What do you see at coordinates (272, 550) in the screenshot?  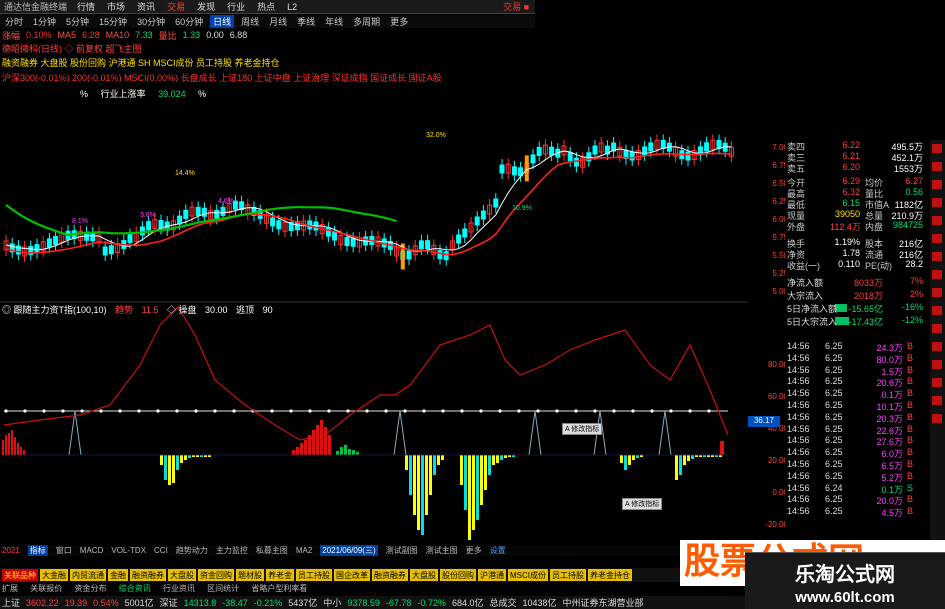 I see `tab-private-main: 私募主图` at bounding box center [272, 550].